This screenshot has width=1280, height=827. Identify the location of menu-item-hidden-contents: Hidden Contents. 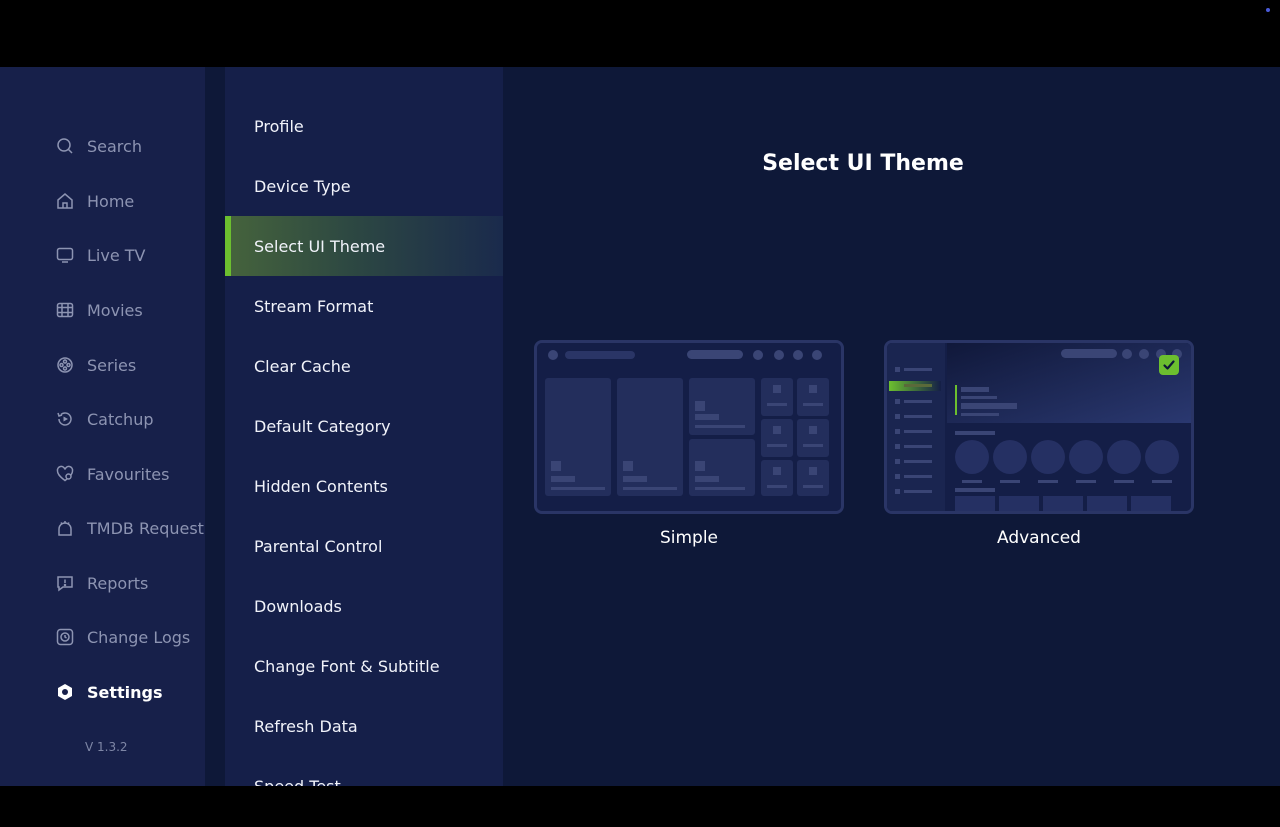
(364, 486).